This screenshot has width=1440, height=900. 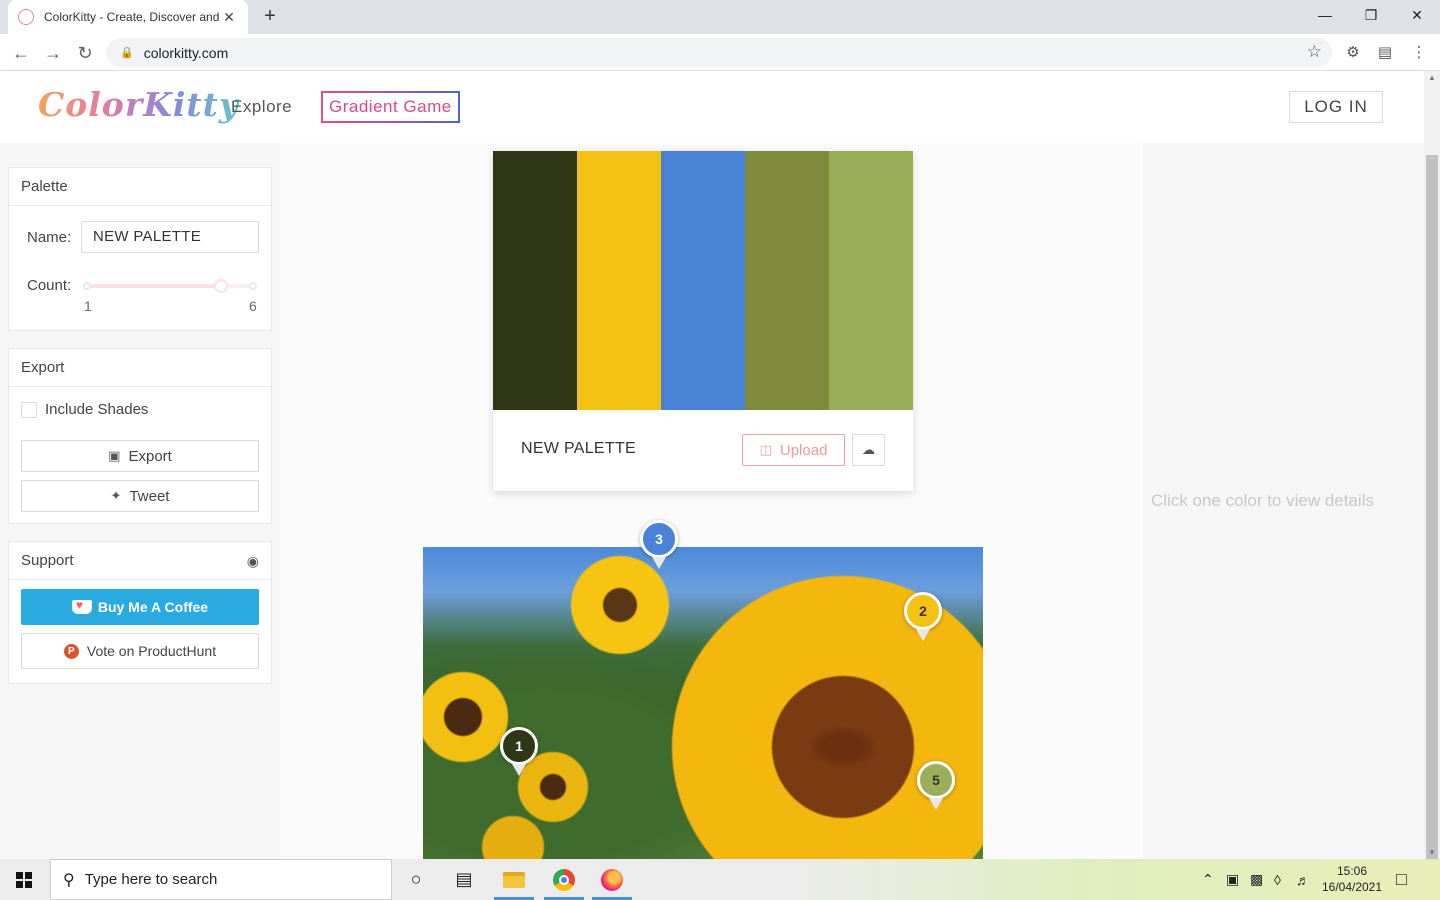 What do you see at coordinates (765, 449) in the screenshot?
I see `camera-icon: ◫` at bounding box center [765, 449].